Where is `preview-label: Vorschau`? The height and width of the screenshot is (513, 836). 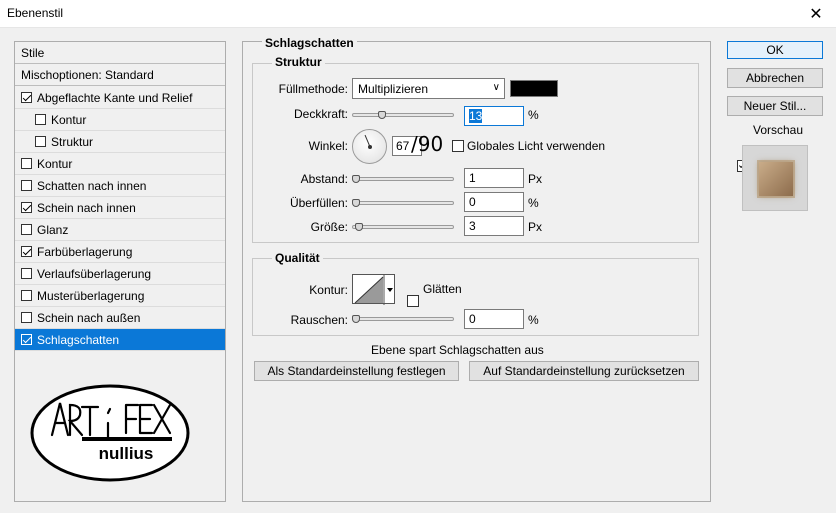
preview-label: Vorschau is located at coordinates (778, 130).